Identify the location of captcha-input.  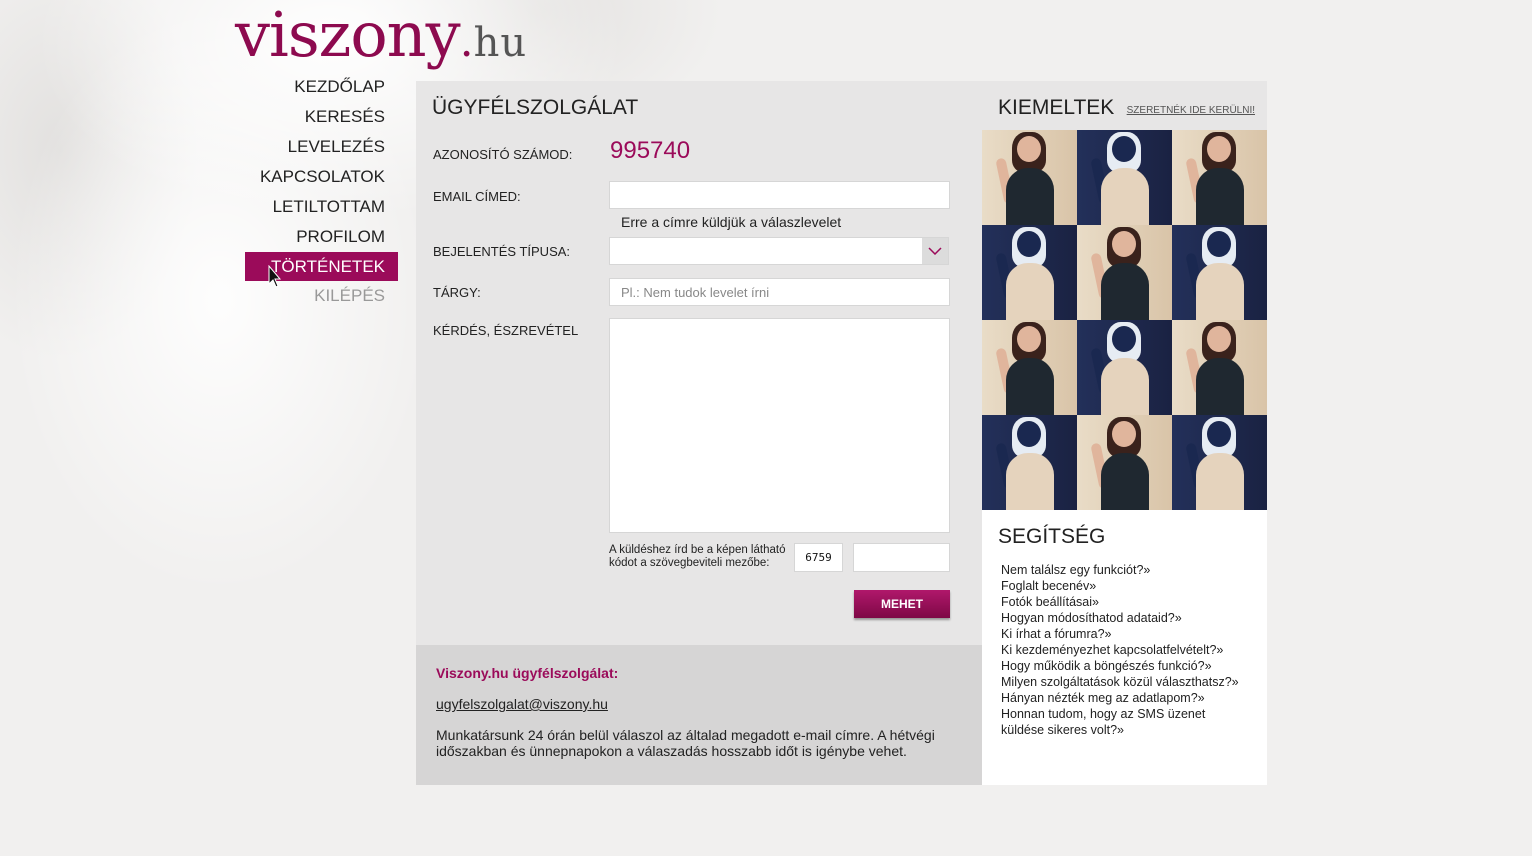
(901, 557).